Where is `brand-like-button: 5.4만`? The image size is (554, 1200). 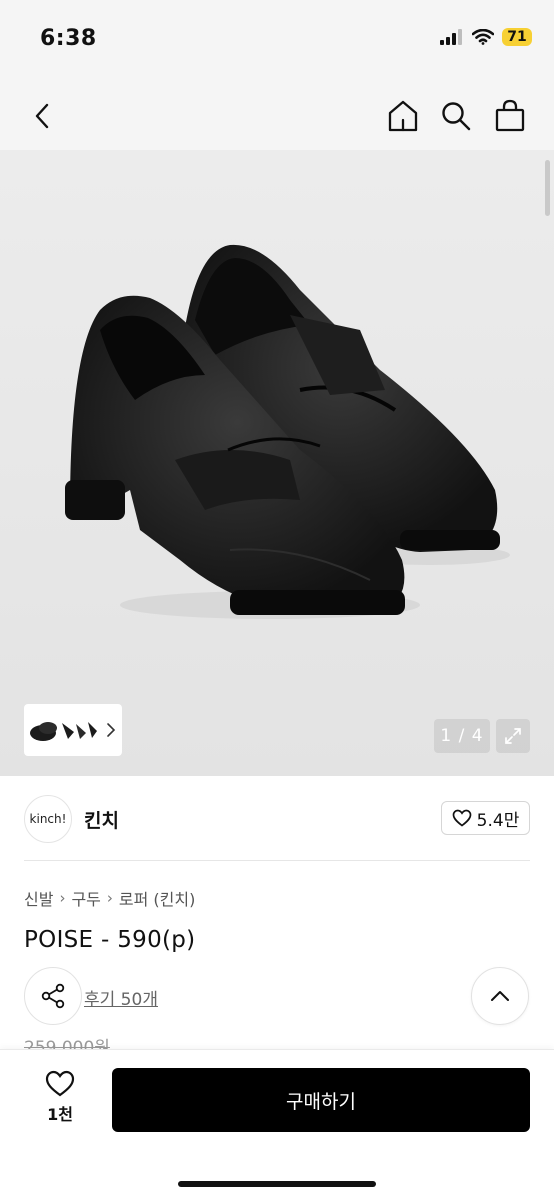 brand-like-button: 5.4만 is located at coordinates (485, 818).